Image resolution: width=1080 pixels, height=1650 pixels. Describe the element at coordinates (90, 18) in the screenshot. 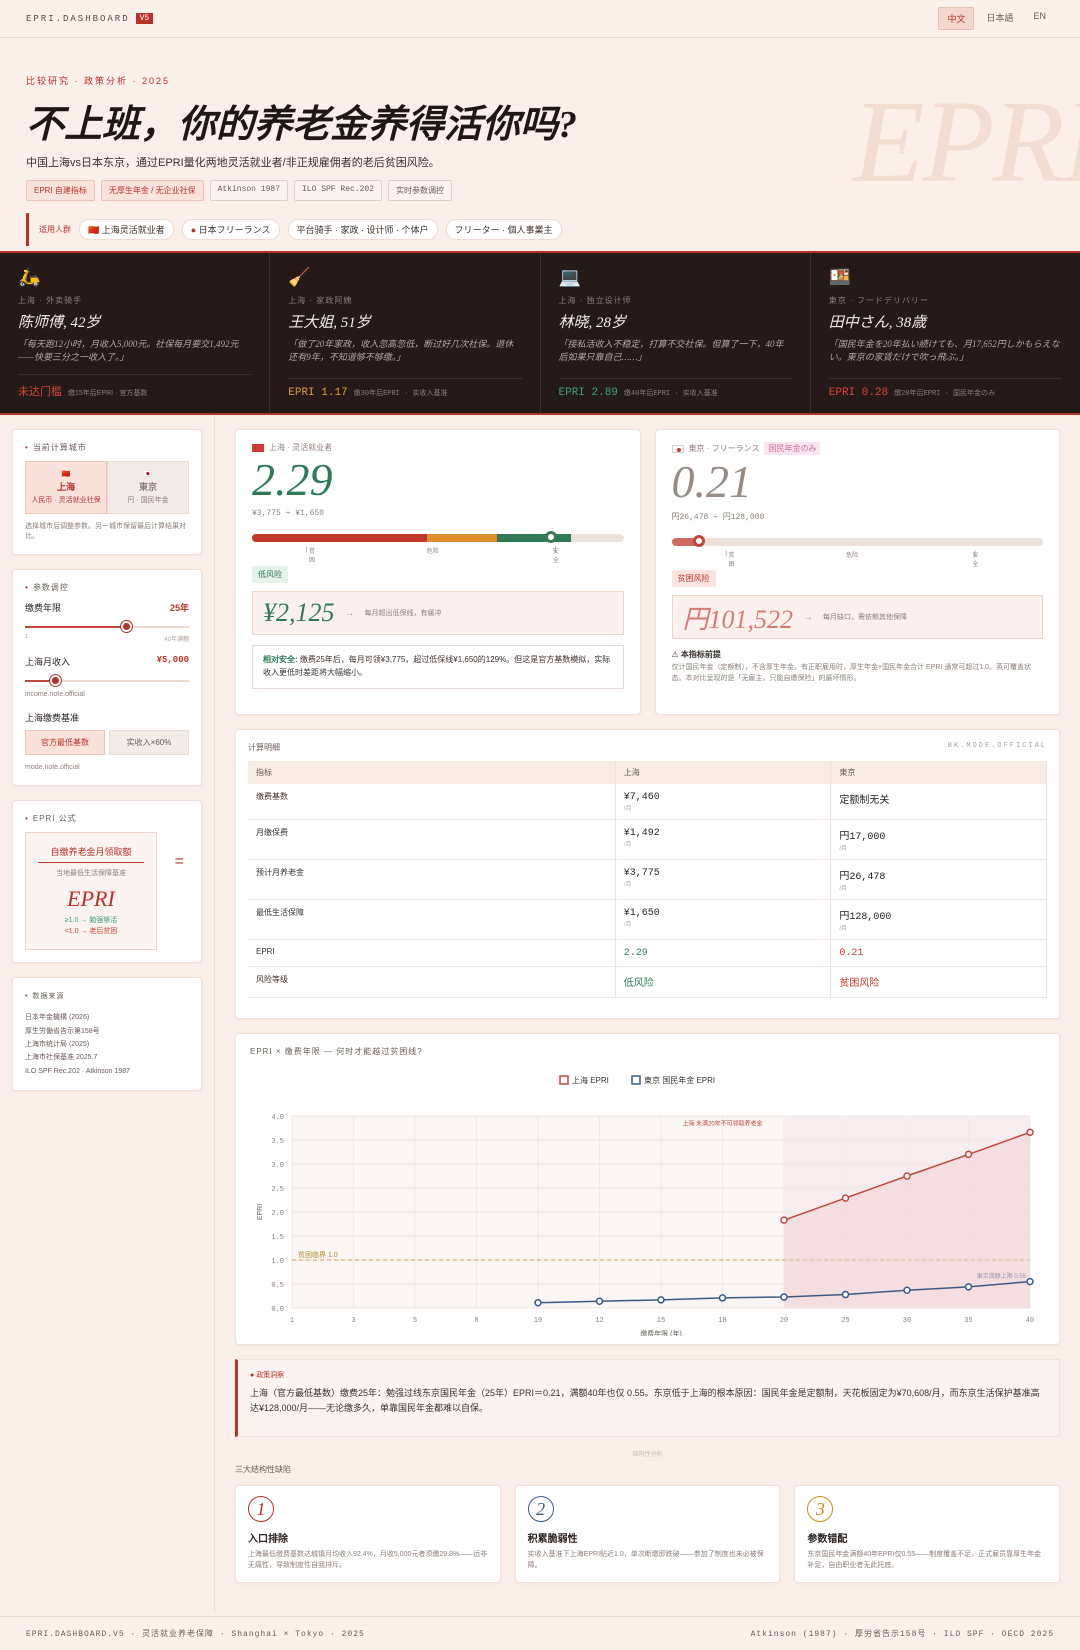

I see `brand: EPRI.DASHBOARD V5` at that location.